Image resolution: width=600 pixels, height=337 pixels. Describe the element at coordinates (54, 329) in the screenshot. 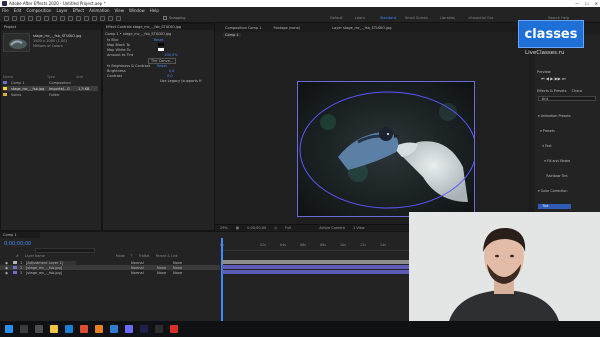

I see `file-explorer-icon` at that location.